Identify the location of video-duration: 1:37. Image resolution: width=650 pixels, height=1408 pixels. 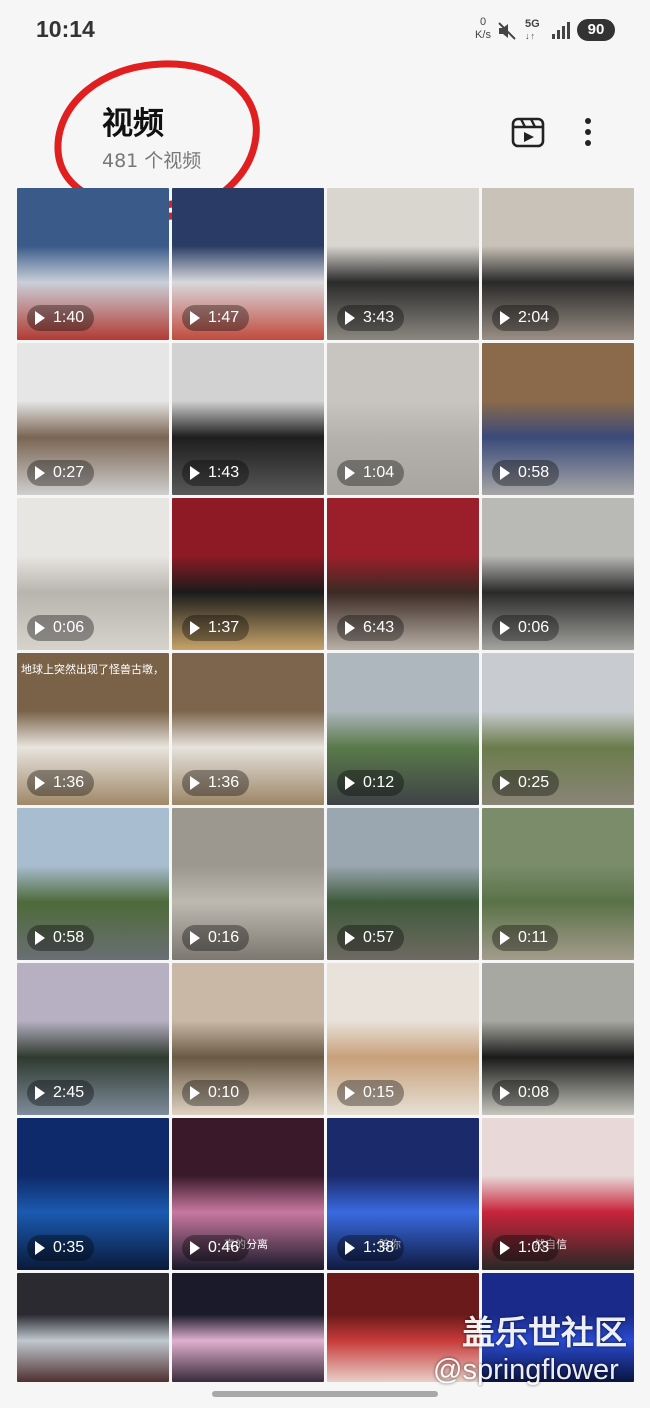
(224, 627).